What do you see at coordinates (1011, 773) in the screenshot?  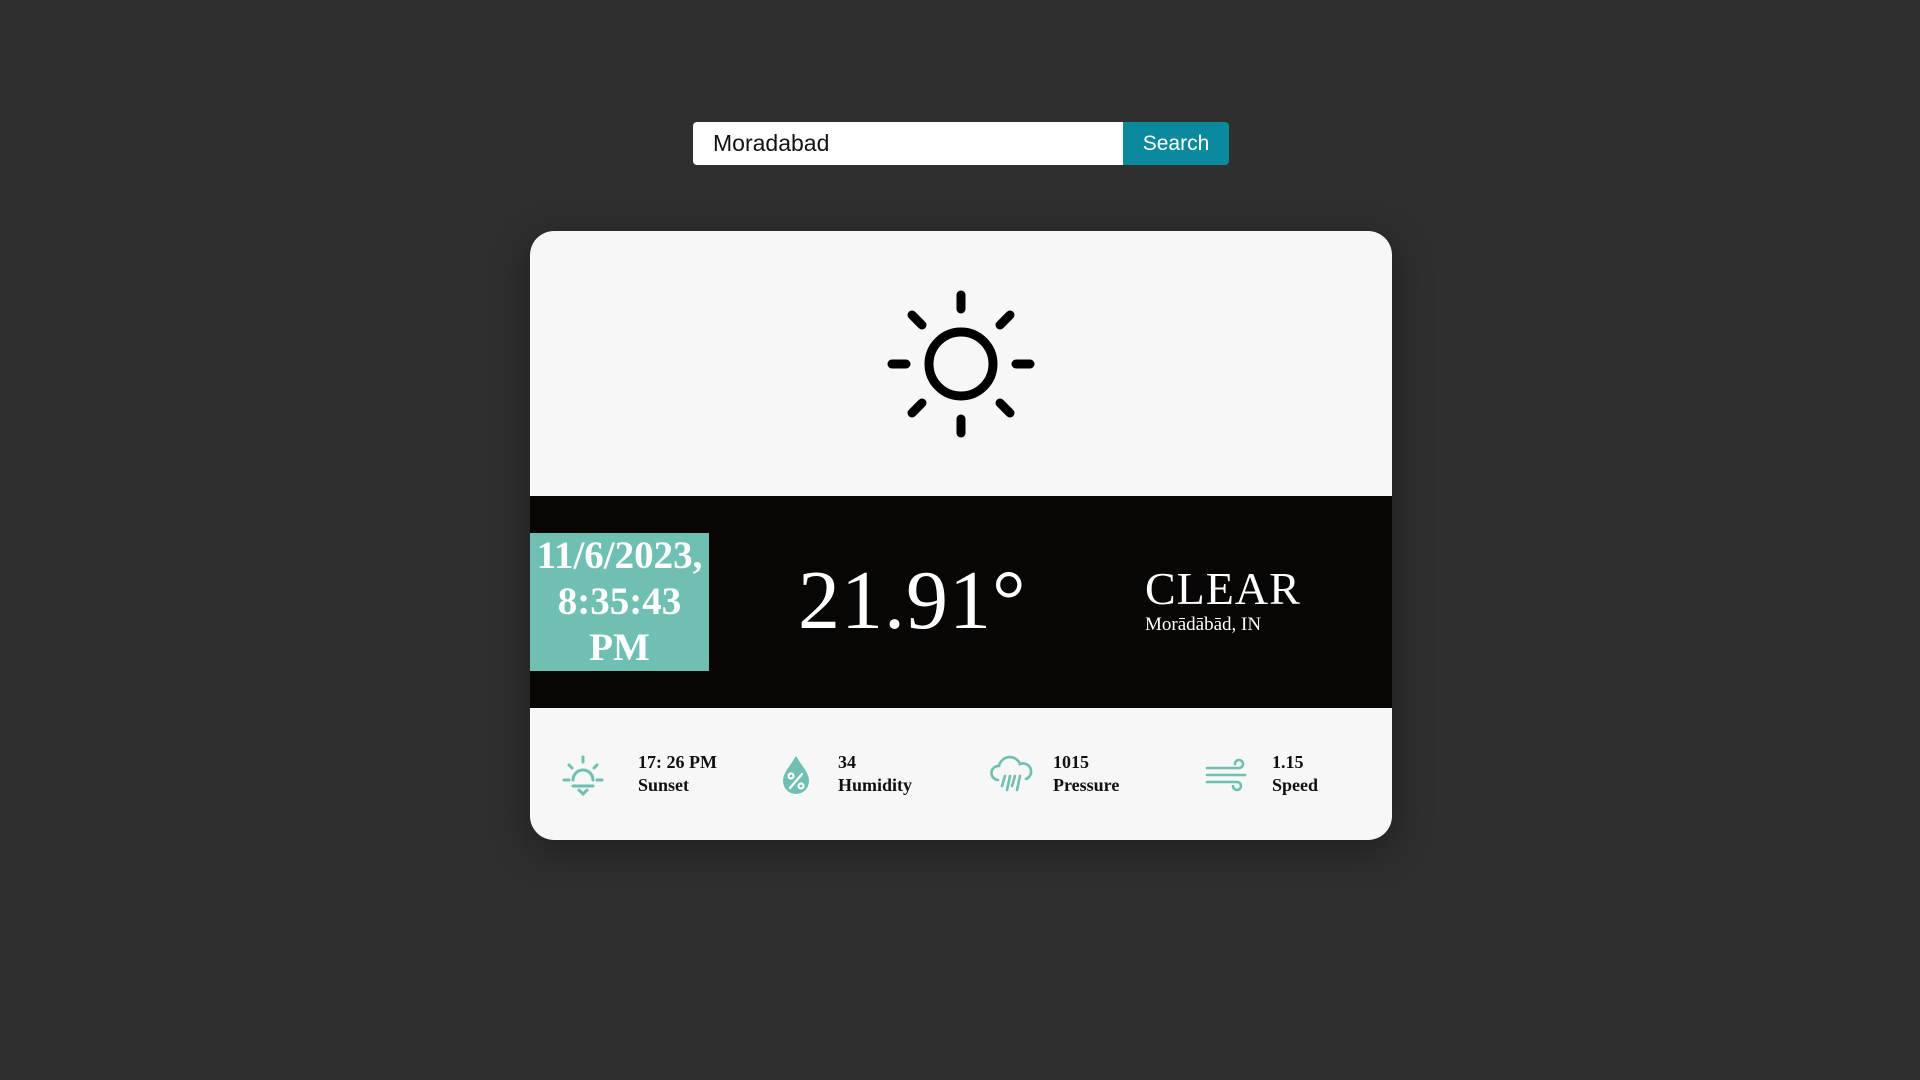 I see `pressure-icon` at bounding box center [1011, 773].